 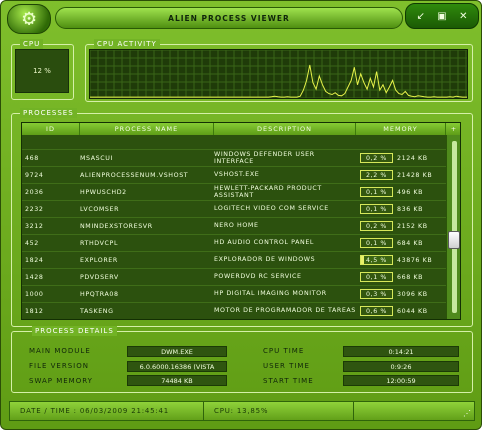 I want to click on process-id-cell: 452, so click(x=32, y=243).